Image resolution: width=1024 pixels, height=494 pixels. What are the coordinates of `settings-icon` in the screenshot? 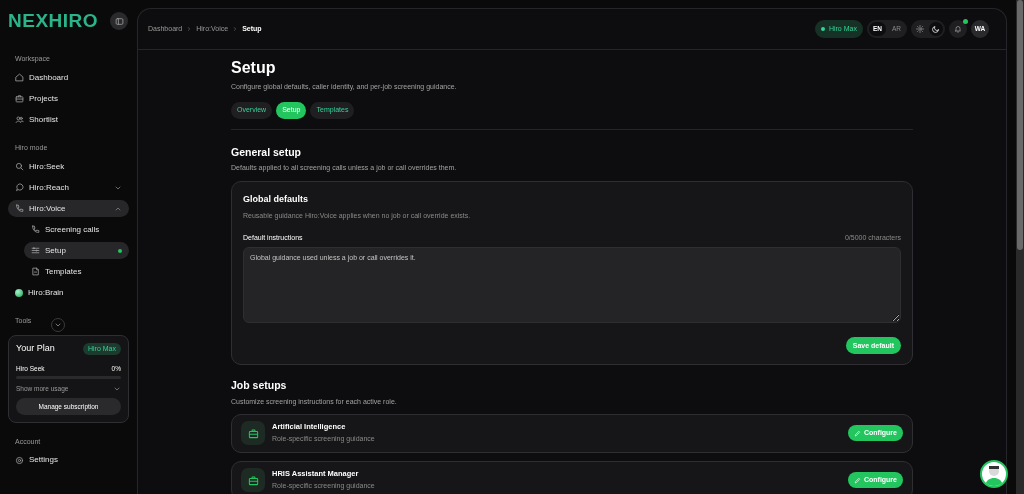 It's located at (19, 460).